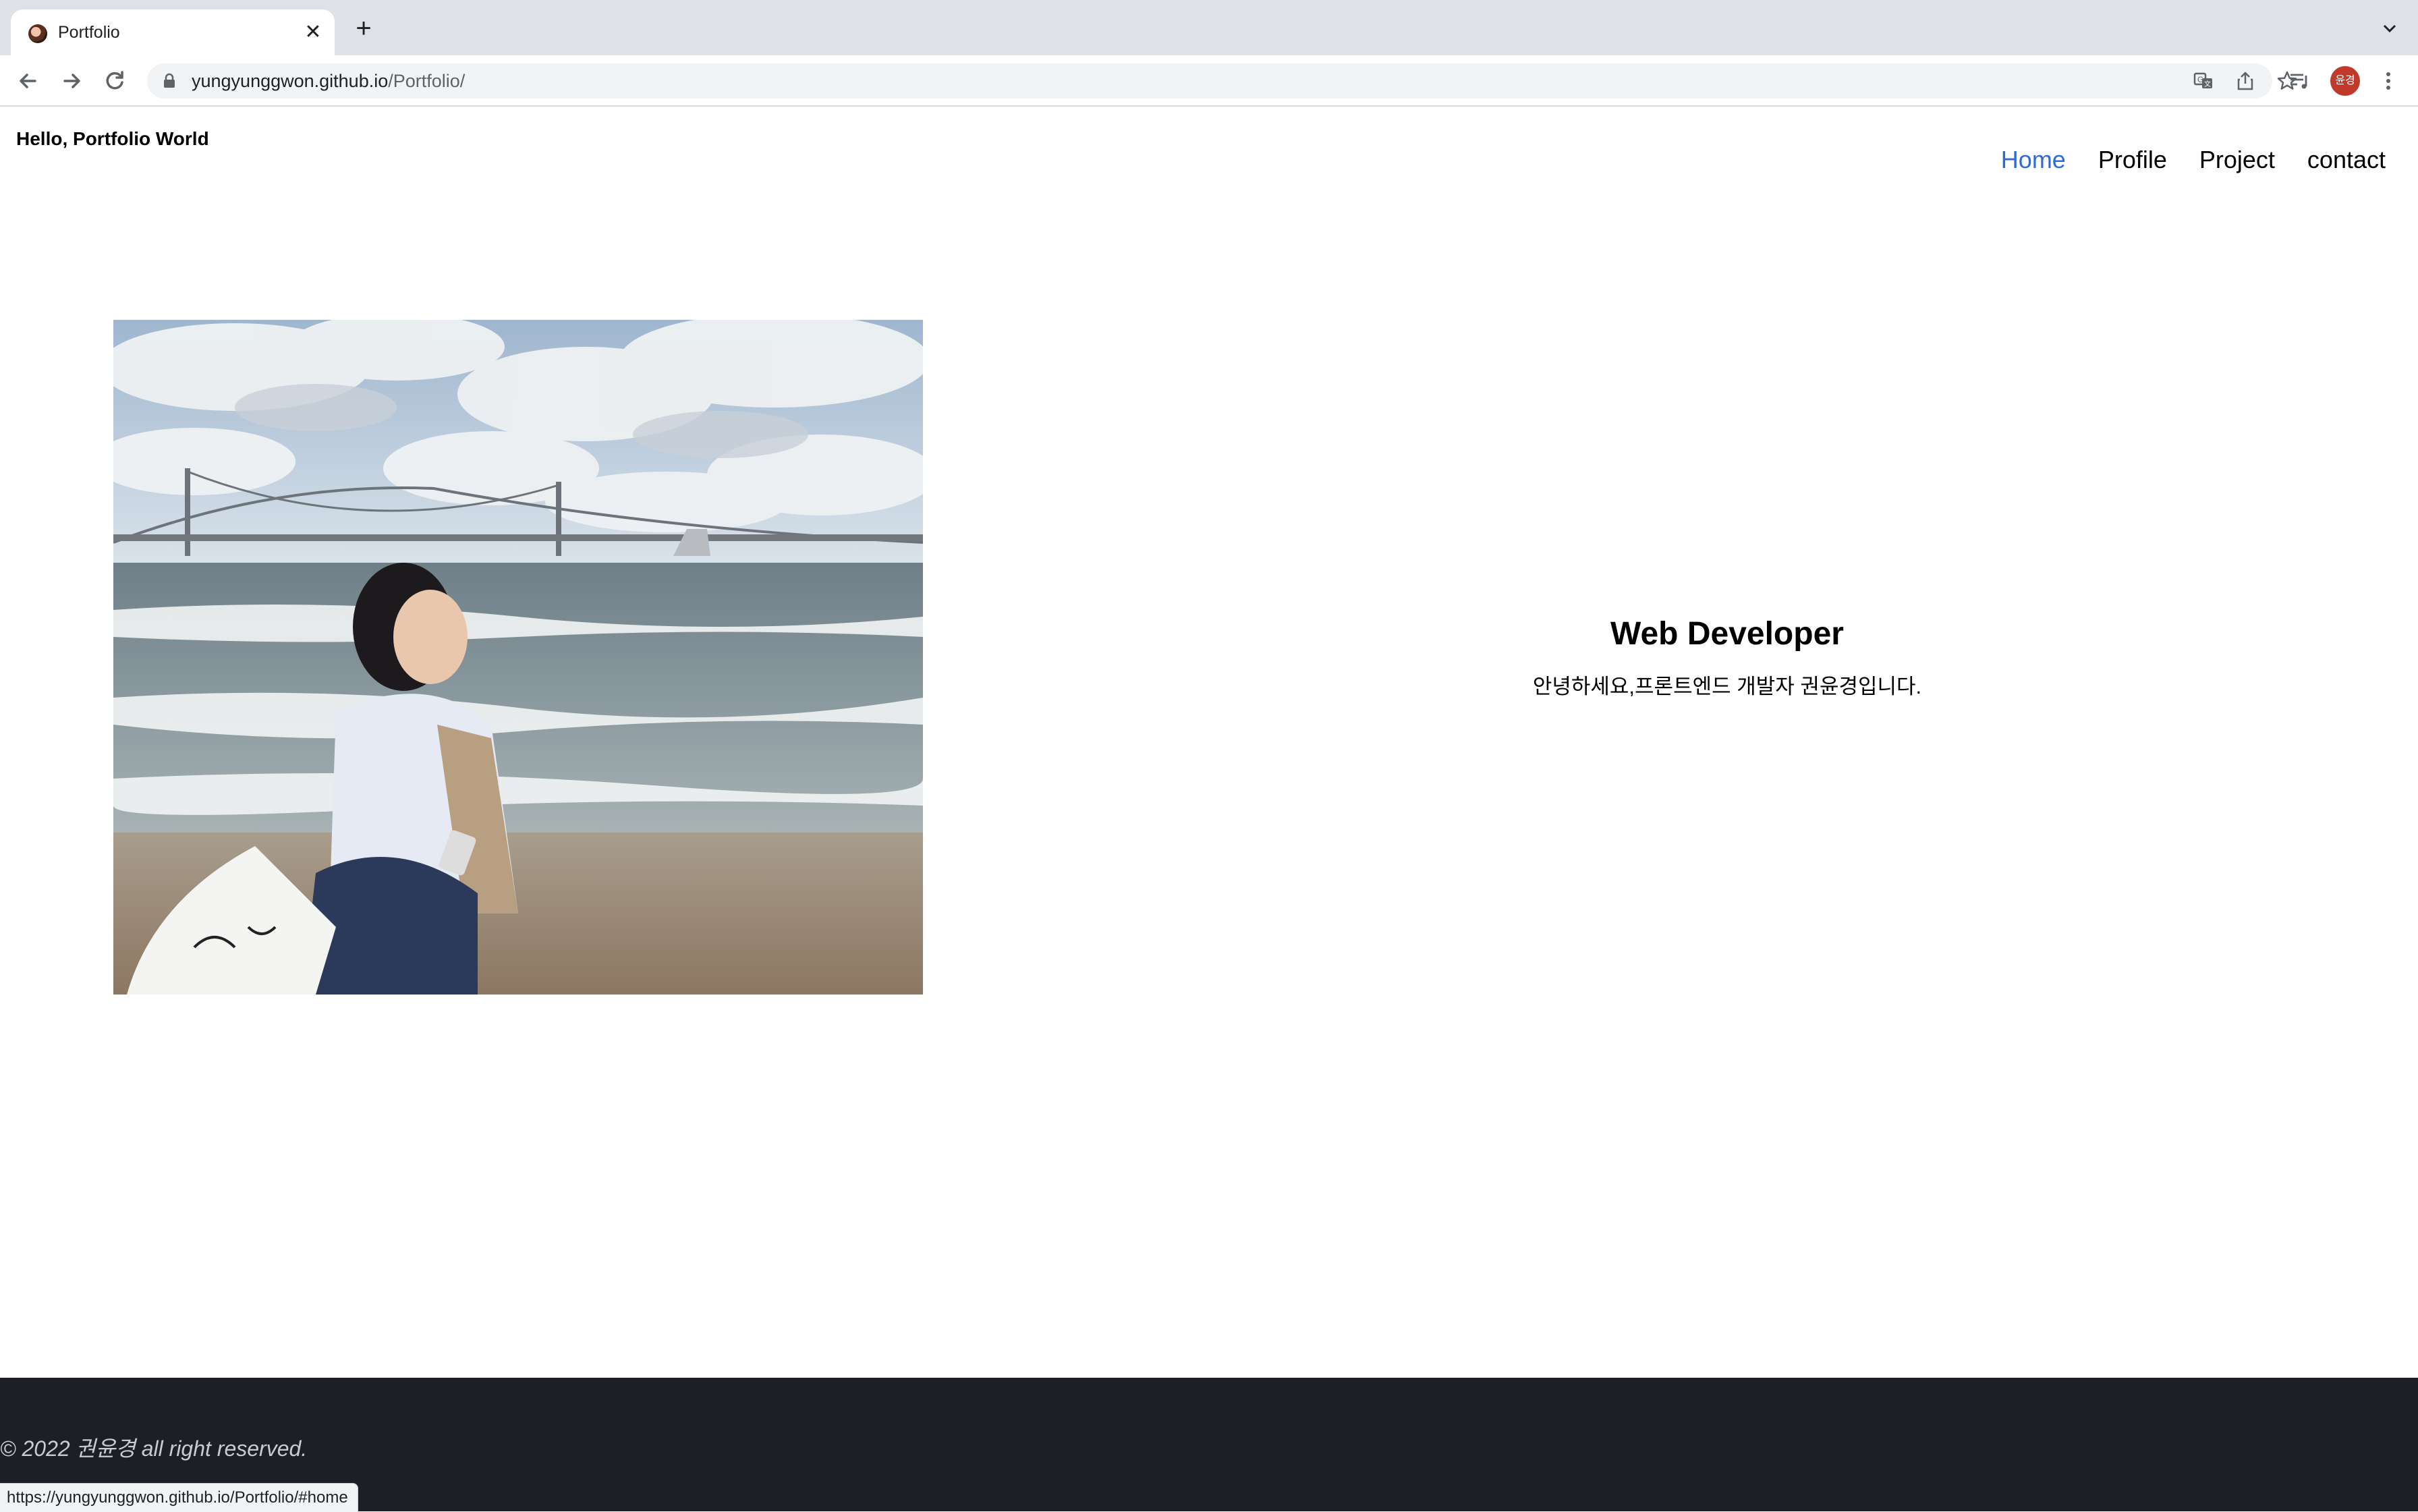  What do you see at coordinates (1209, 1444) in the screenshot?
I see `footer: © 2022 권윤경 all right reserved.` at bounding box center [1209, 1444].